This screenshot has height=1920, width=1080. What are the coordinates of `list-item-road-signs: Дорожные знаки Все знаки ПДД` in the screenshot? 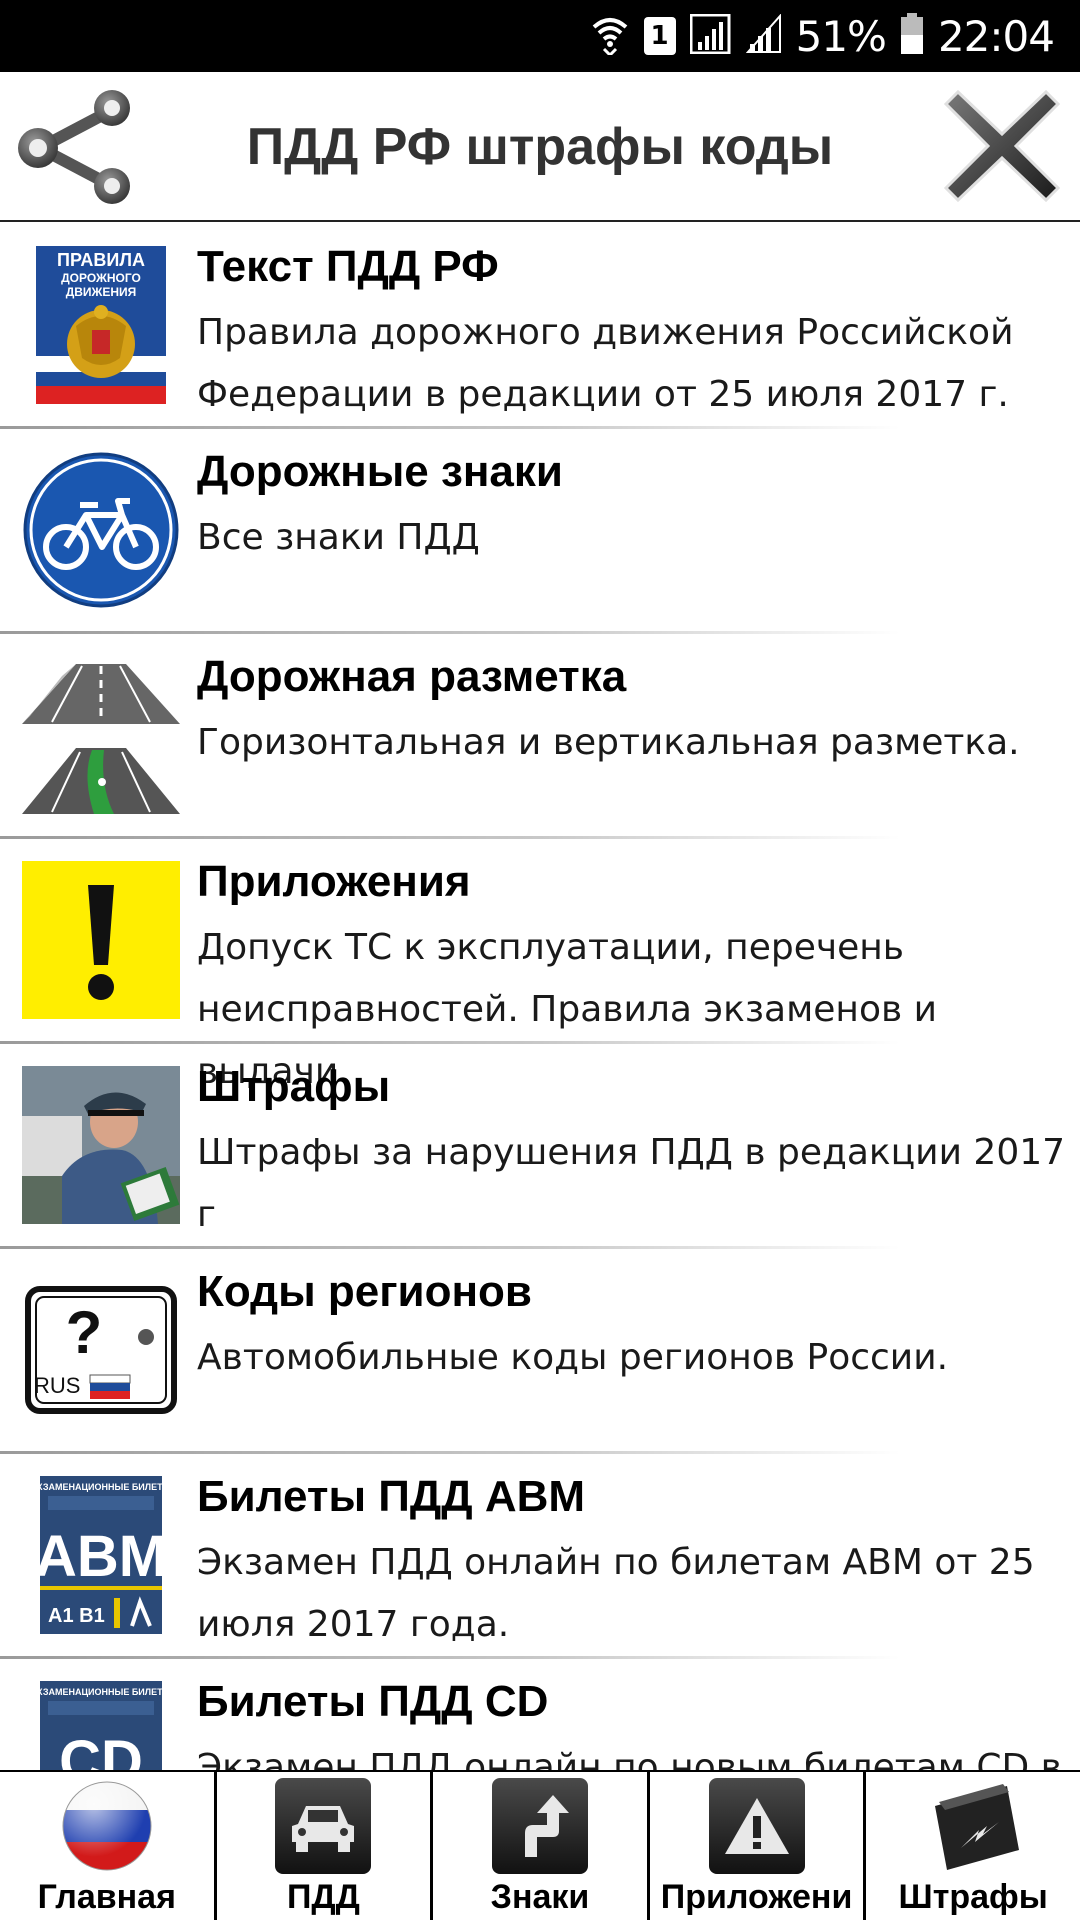 It's located at (540, 531).